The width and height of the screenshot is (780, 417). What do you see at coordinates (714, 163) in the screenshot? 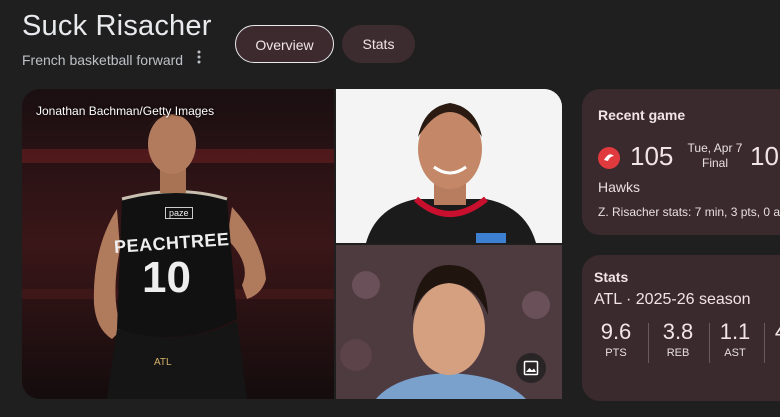
I see `game-status: Final` at bounding box center [714, 163].